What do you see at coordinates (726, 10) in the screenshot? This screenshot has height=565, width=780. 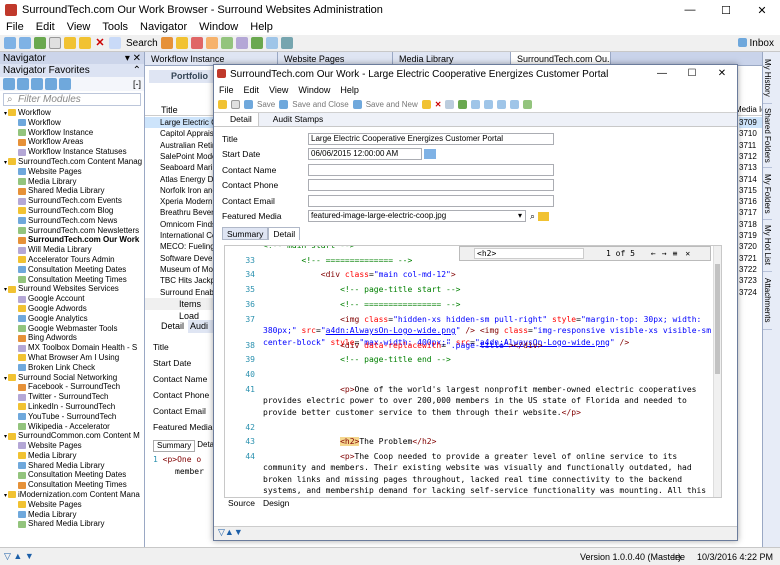 I see `maximize-button: ☐` at bounding box center [726, 10].